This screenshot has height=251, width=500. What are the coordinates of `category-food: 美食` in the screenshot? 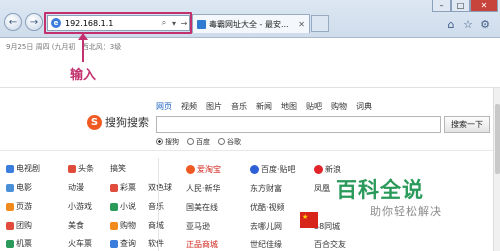 It's located at (89, 225).